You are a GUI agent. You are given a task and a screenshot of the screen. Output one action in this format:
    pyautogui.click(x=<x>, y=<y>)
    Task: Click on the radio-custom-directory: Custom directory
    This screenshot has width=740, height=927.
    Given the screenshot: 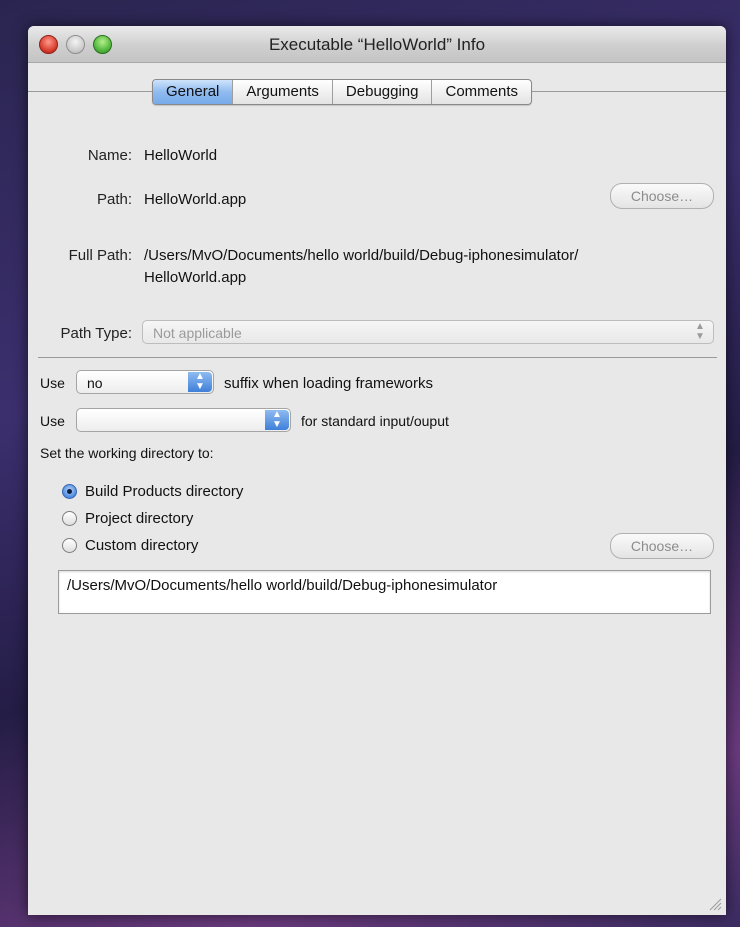 What is the action you would take?
    pyautogui.click(x=130, y=545)
    